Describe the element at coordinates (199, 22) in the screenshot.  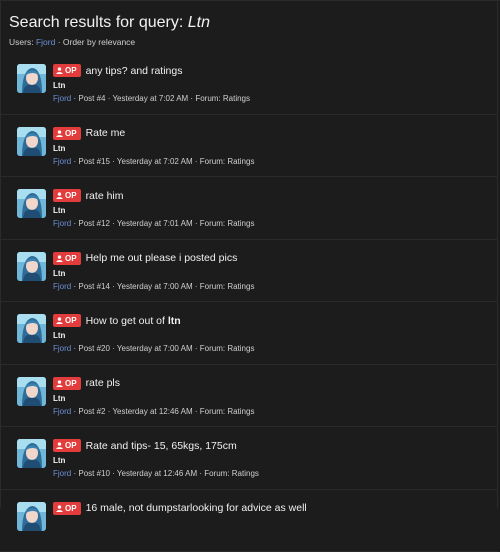
I see `search-query: Ltn` at that location.